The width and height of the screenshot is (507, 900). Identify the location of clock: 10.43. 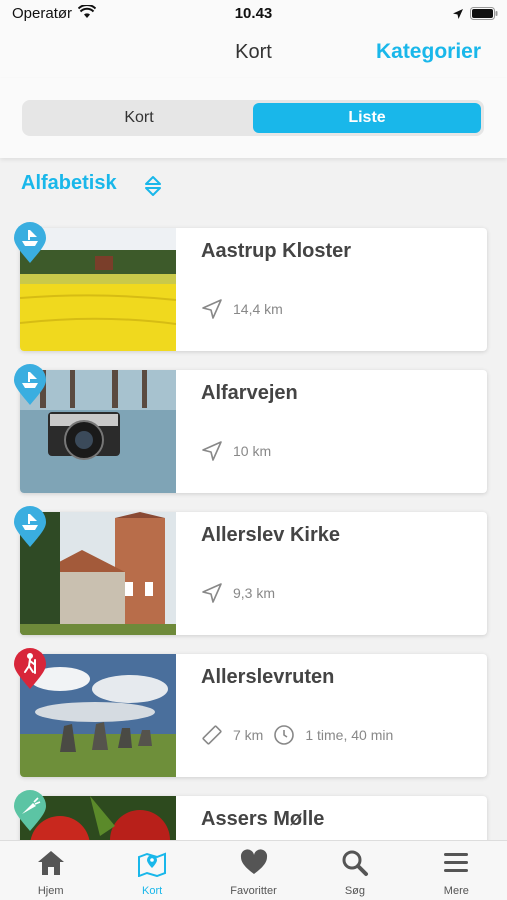
(253, 13).